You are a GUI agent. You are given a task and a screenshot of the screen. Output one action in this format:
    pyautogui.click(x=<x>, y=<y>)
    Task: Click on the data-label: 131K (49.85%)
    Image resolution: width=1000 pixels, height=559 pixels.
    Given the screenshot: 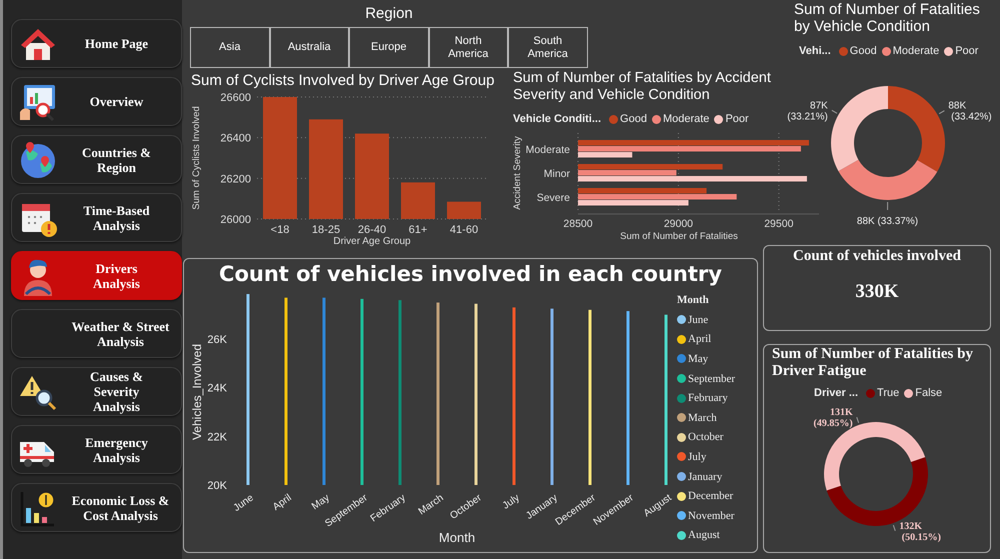 What is the action you would take?
    pyautogui.click(x=833, y=418)
    